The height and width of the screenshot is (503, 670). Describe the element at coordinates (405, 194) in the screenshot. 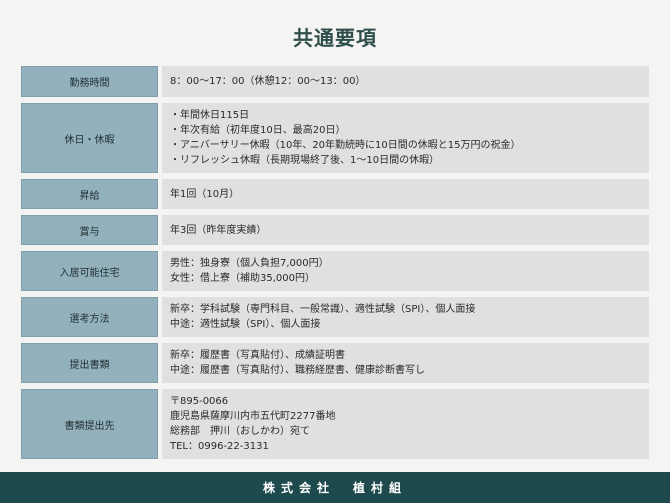

I see `row-value: 年1回（10月）` at that location.